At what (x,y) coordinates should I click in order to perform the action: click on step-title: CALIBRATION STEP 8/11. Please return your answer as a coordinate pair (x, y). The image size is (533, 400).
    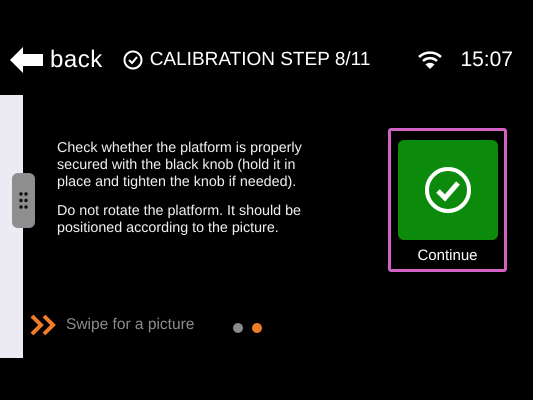
    Looking at the image, I should click on (260, 60).